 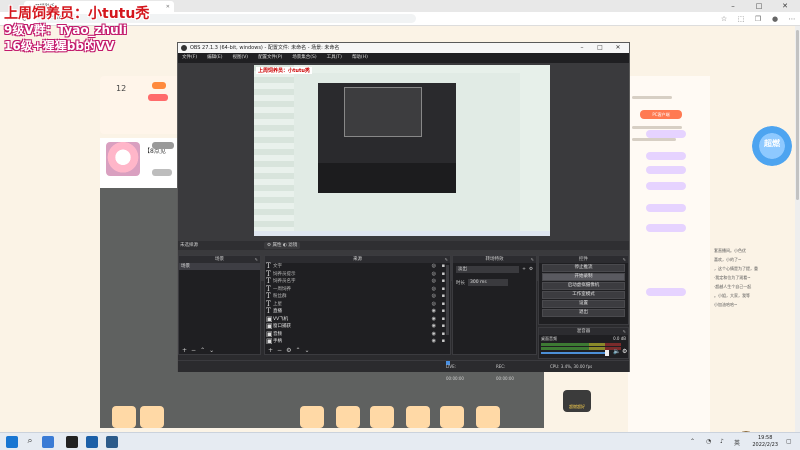 What do you see at coordinates (583, 304) in the screenshot?
I see `settings-button: 设置` at bounding box center [583, 304].